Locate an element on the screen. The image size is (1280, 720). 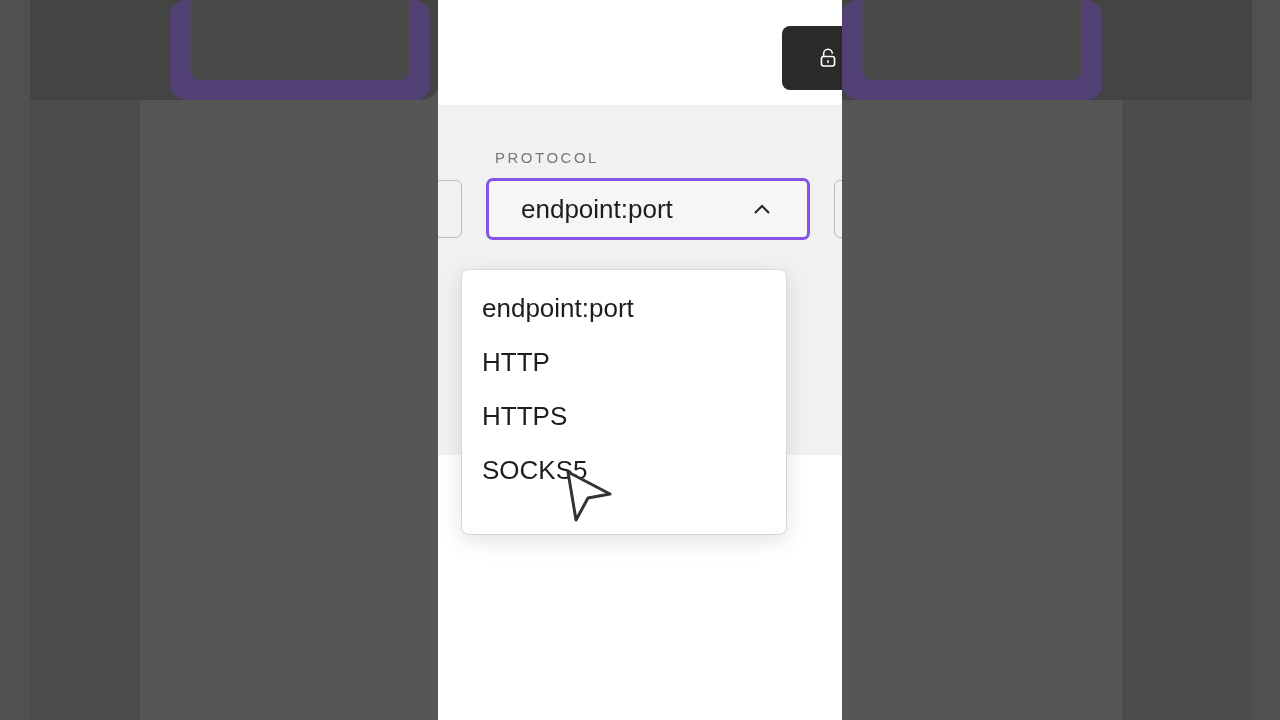
input-field is located at coordinates (450, 209).